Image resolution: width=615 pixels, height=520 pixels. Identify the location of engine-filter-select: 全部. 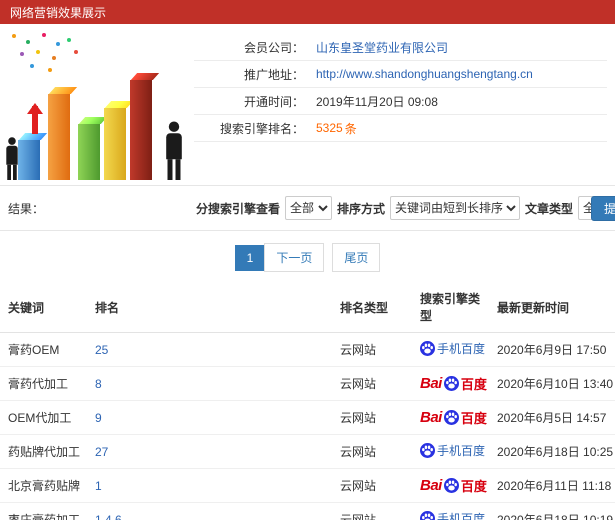
(309, 208).